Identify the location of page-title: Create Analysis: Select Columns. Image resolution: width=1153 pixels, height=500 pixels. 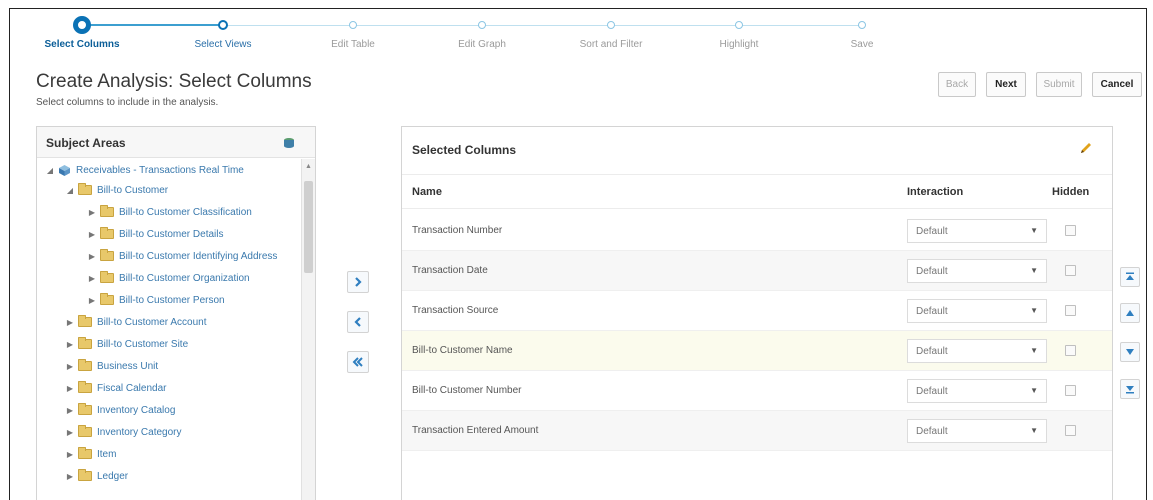
(174, 81).